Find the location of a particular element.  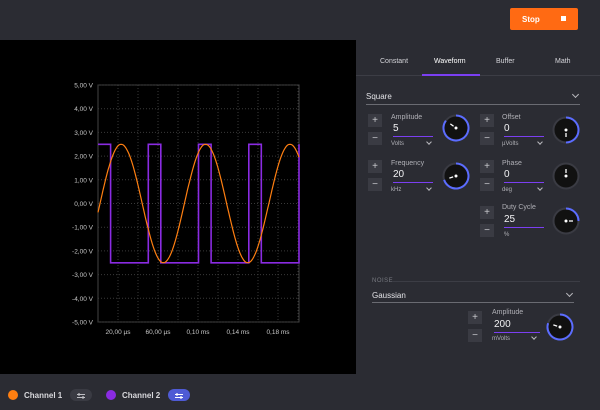

y-tick-label: 5,00 V is located at coordinates (83, 86).